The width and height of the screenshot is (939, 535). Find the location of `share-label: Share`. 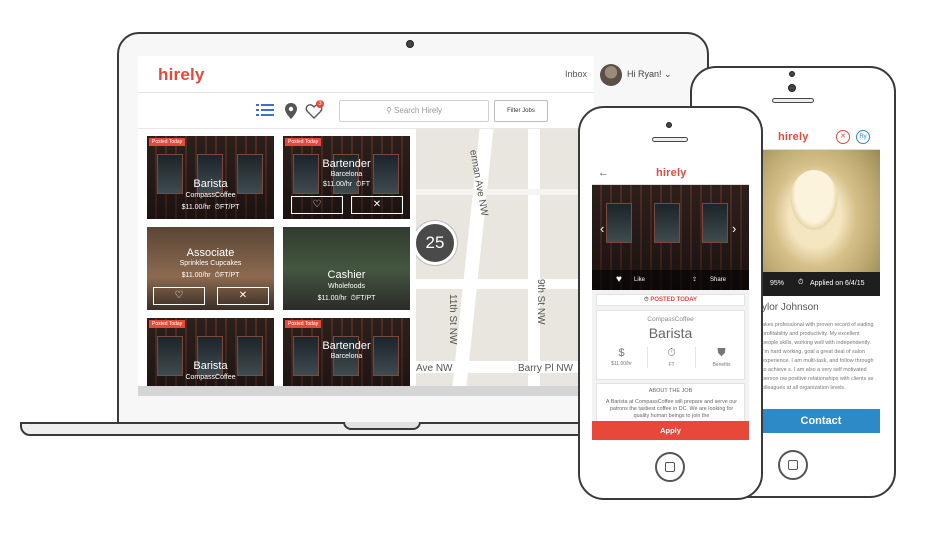

share-label: Share is located at coordinates (718, 280).